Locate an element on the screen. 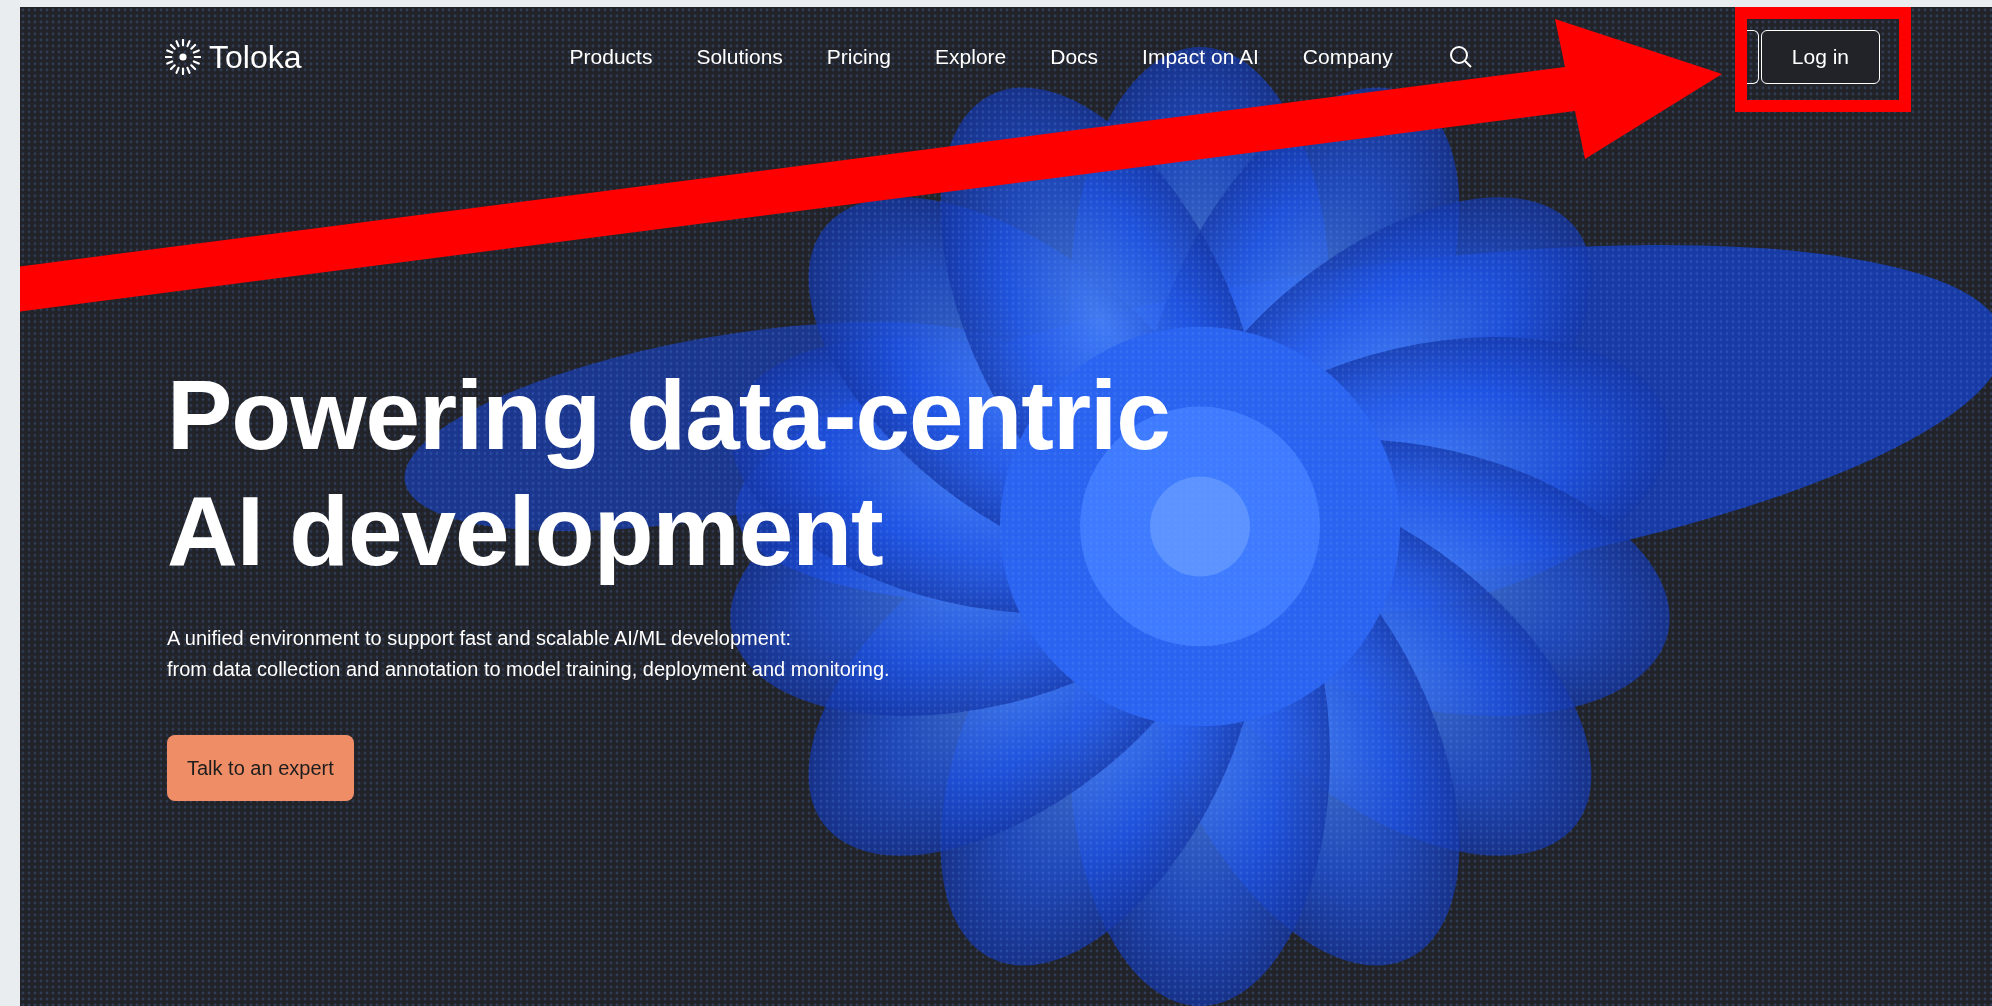 This screenshot has height=1006, width=1992. hero-subtitle: from data collection and annotation to model training, deployment and monitoring. is located at coordinates (529, 669).